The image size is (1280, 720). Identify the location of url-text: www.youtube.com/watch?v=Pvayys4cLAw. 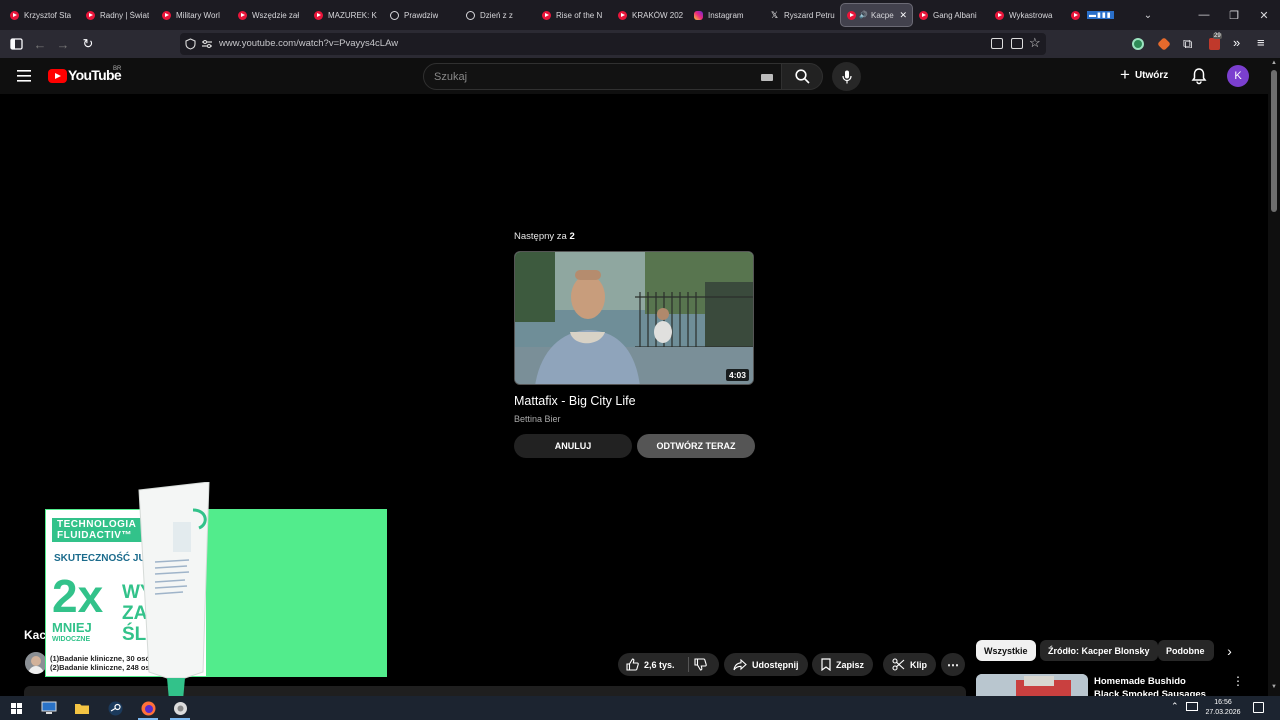
(308, 43).